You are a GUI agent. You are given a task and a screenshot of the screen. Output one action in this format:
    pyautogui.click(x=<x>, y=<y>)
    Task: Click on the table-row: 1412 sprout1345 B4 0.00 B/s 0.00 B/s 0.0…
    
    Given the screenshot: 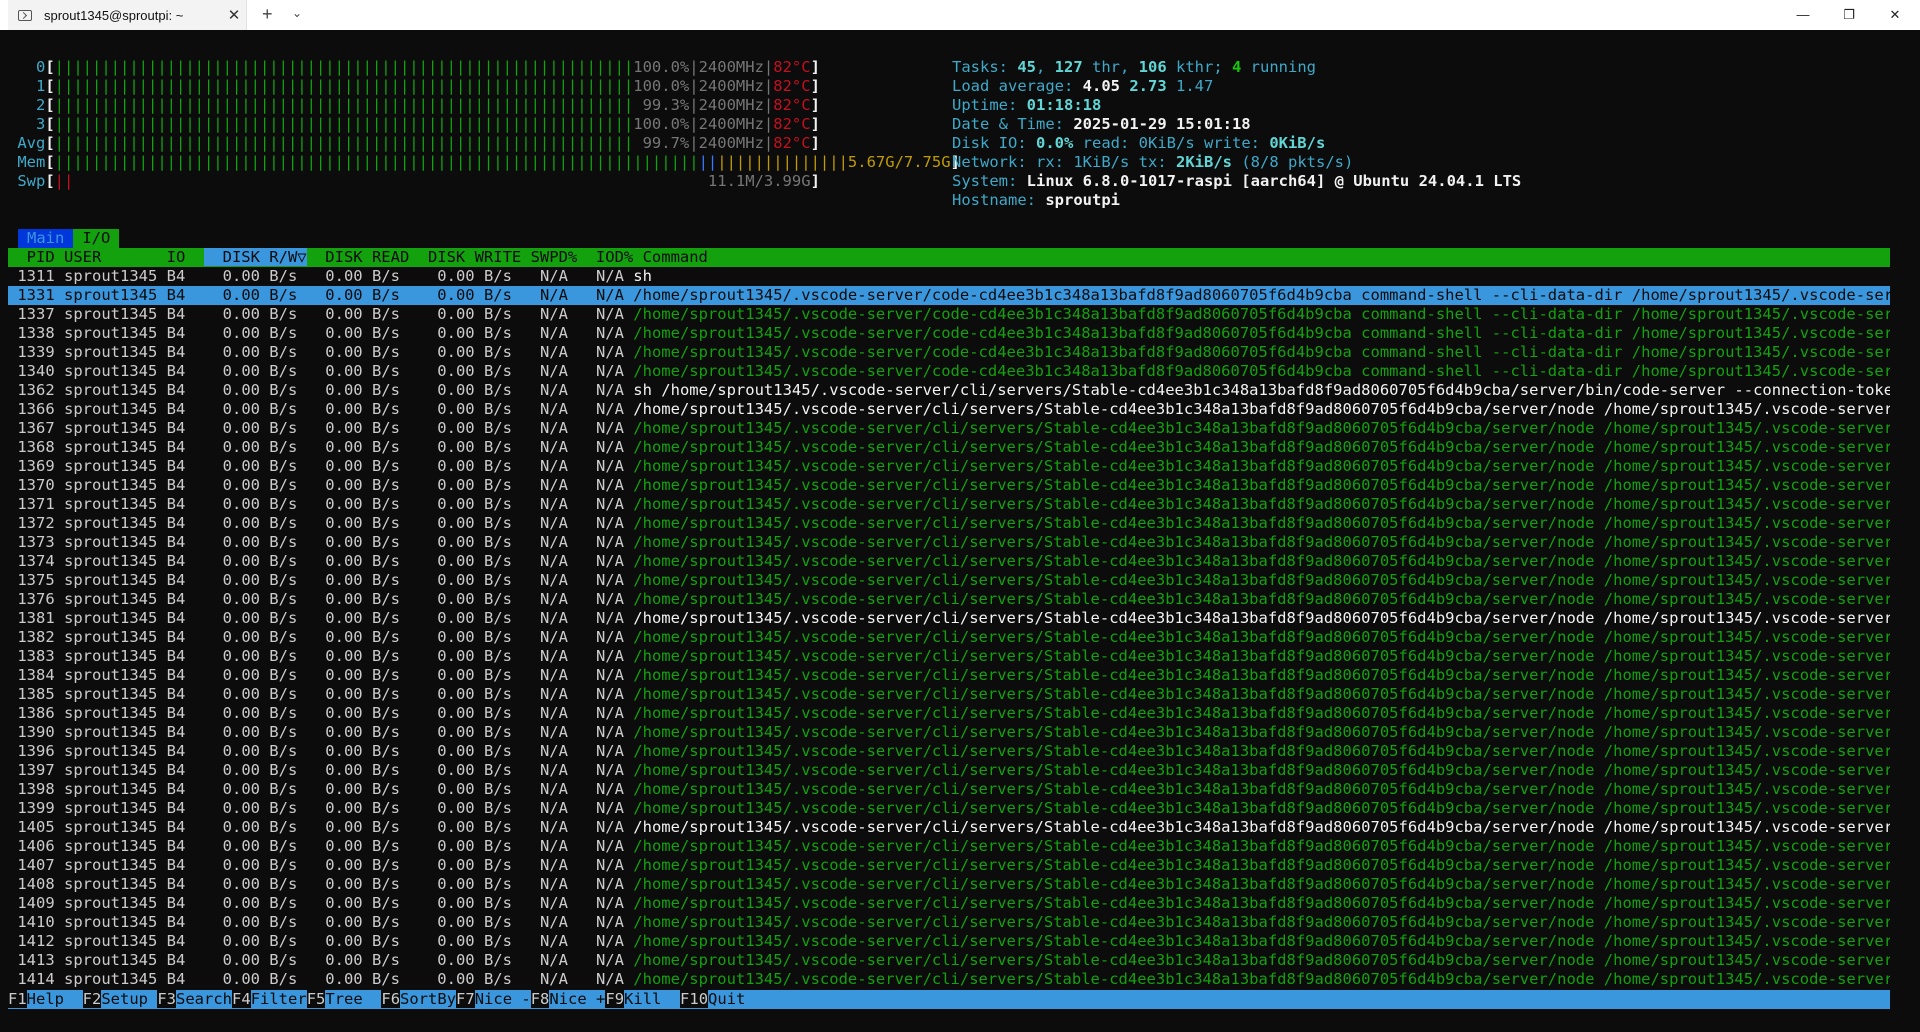 What is the action you would take?
    pyautogui.click(x=949, y=941)
    